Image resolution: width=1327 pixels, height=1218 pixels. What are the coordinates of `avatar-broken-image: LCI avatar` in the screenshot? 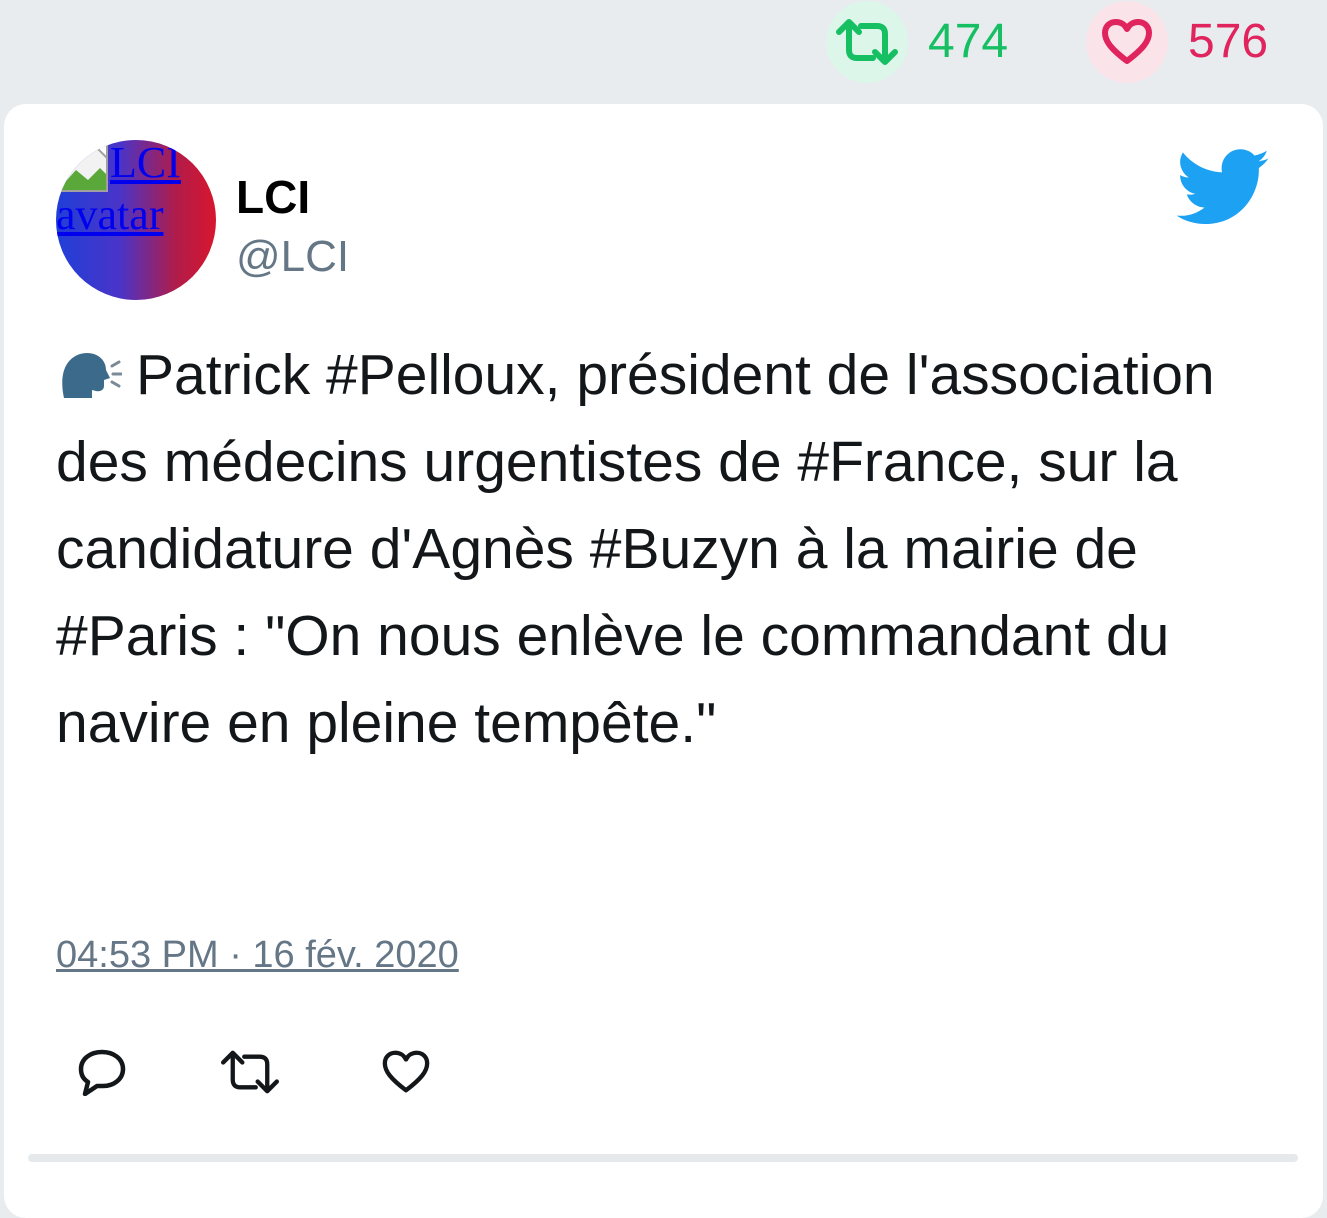 It's located at (136, 189).